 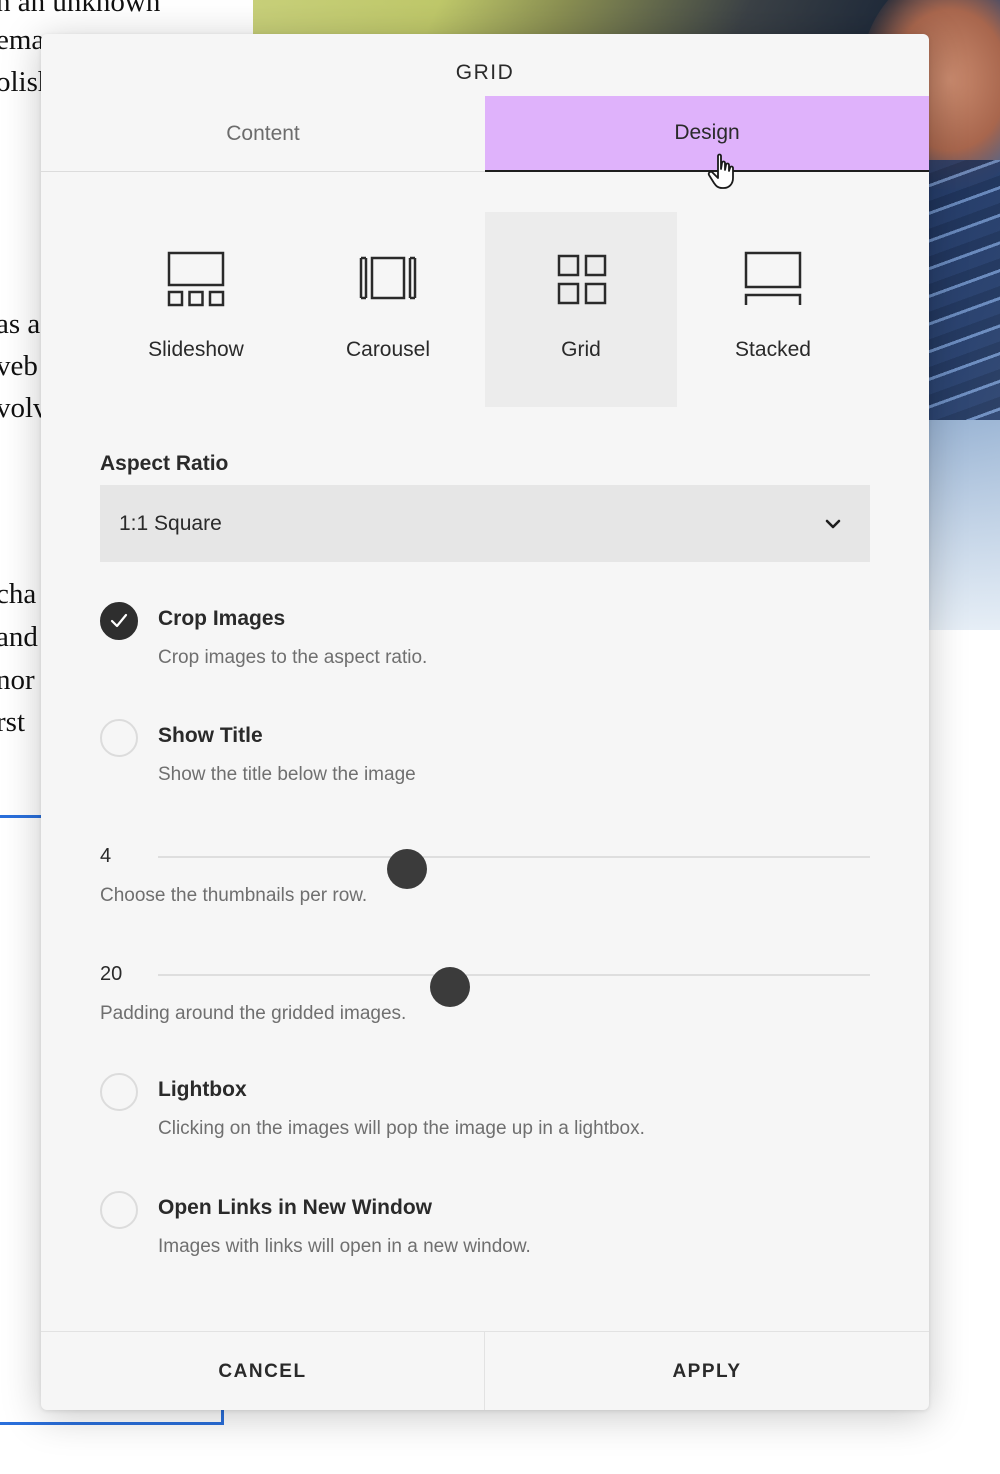 I want to click on background-divider, so click(x=21, y=816).